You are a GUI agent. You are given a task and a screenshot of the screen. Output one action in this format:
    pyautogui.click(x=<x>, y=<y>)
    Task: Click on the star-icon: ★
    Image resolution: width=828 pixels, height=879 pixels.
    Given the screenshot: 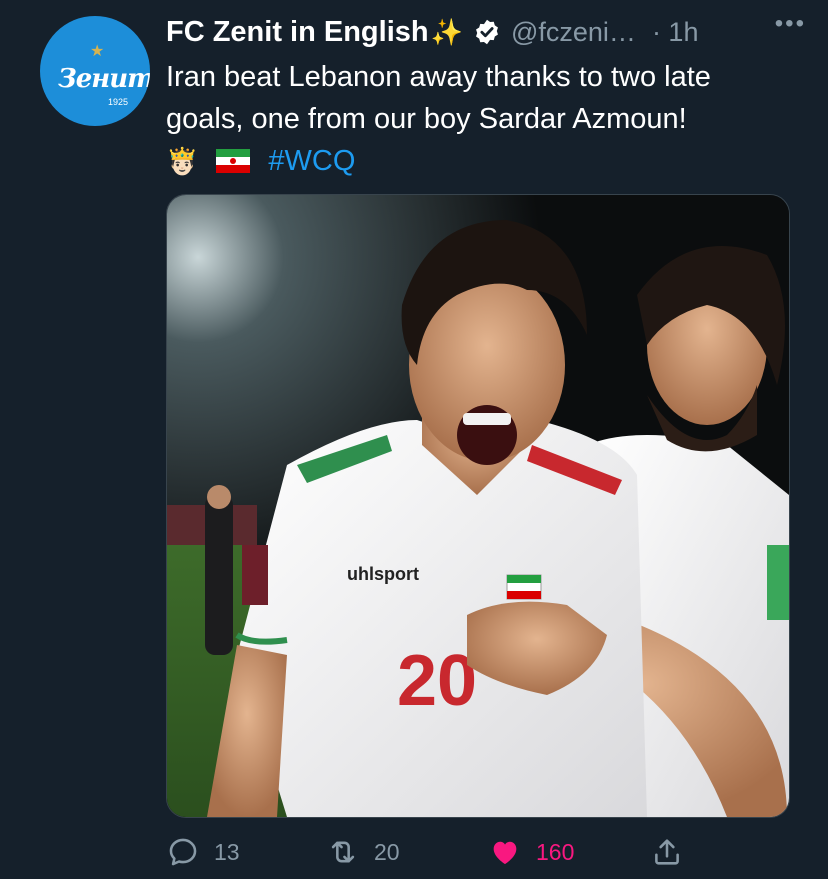 What is the action you would take?
    pyautogui.click(x=97, y=51)
    